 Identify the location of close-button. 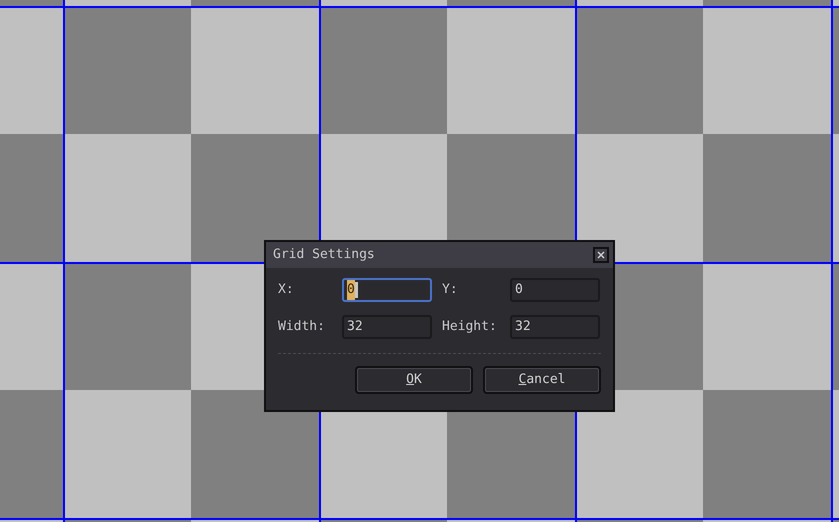
(601, 255).